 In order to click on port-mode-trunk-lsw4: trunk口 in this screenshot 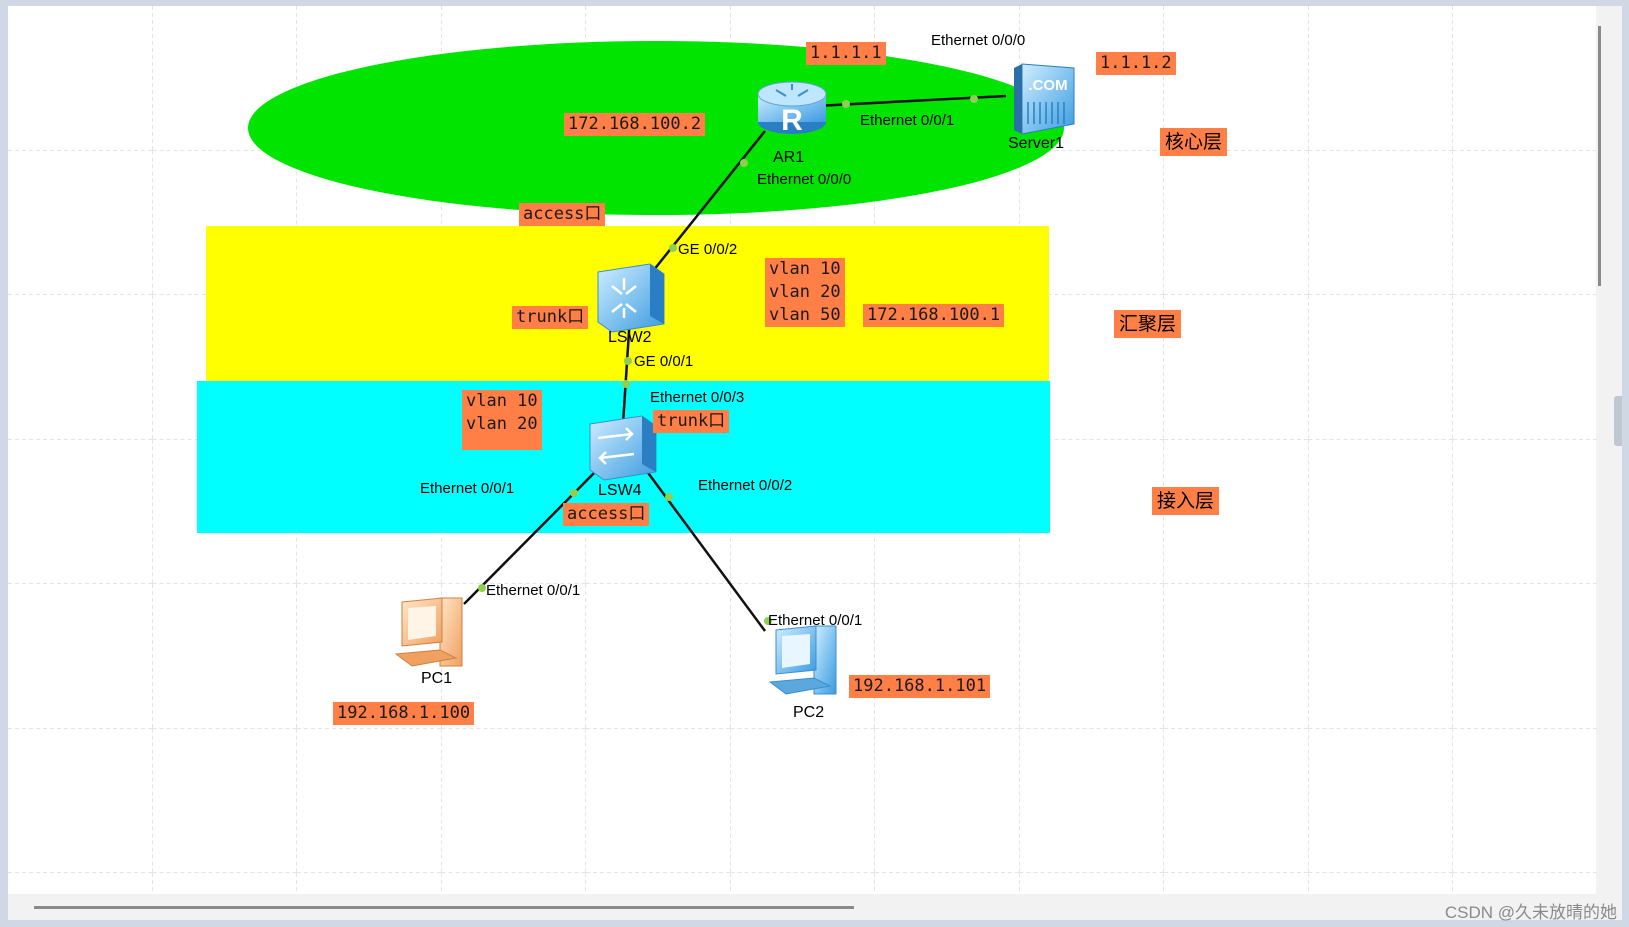, I will do `click(691, 421)`.